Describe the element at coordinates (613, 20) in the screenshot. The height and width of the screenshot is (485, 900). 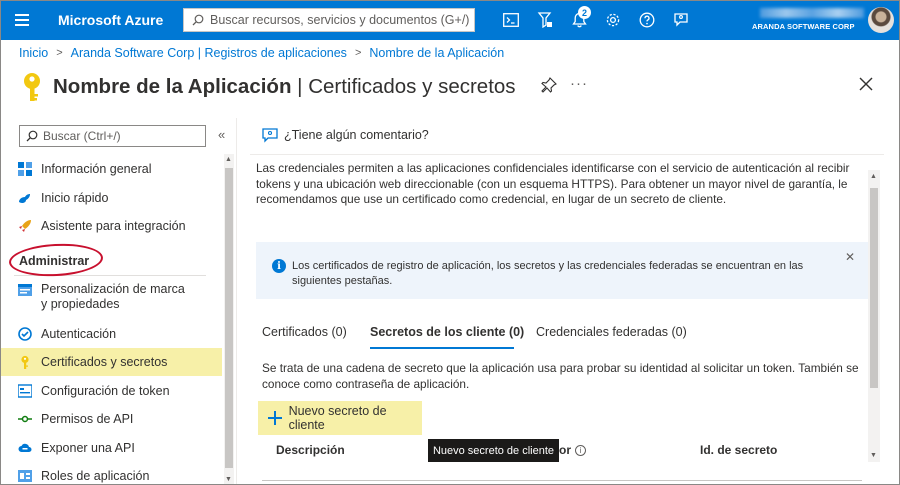
I see `gear-icon` at that location.